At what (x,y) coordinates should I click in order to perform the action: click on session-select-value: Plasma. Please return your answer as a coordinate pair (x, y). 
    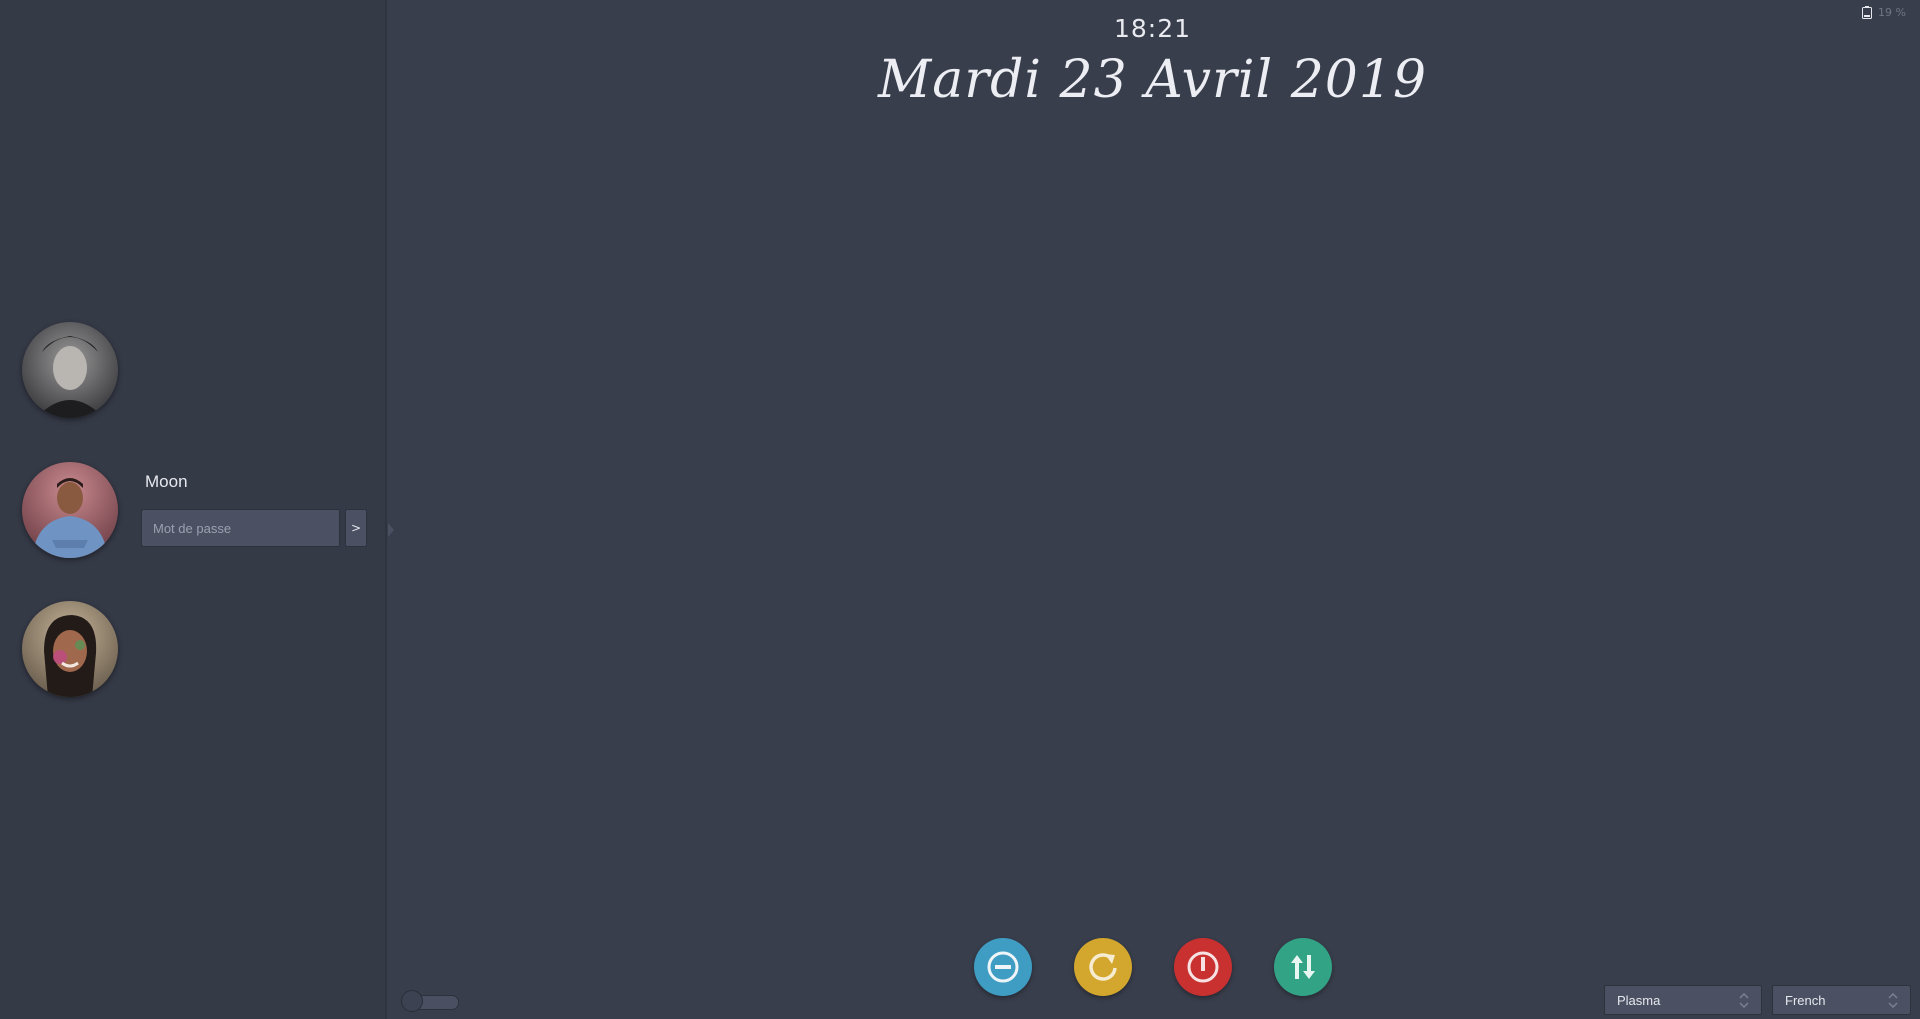
    Looking at the image, I should click on (1639, 1000).